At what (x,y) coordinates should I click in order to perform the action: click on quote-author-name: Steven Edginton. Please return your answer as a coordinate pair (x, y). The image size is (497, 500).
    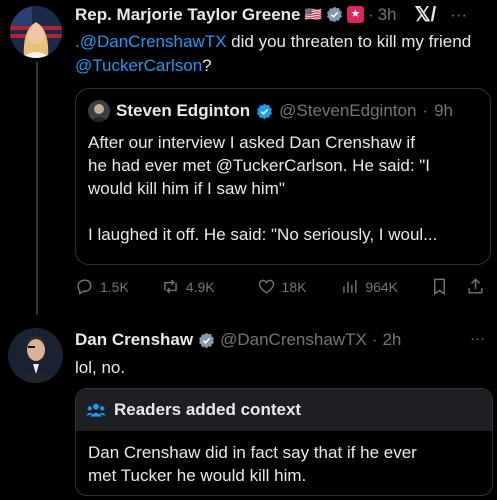
    Looking at the image, I should click on (183, 110).